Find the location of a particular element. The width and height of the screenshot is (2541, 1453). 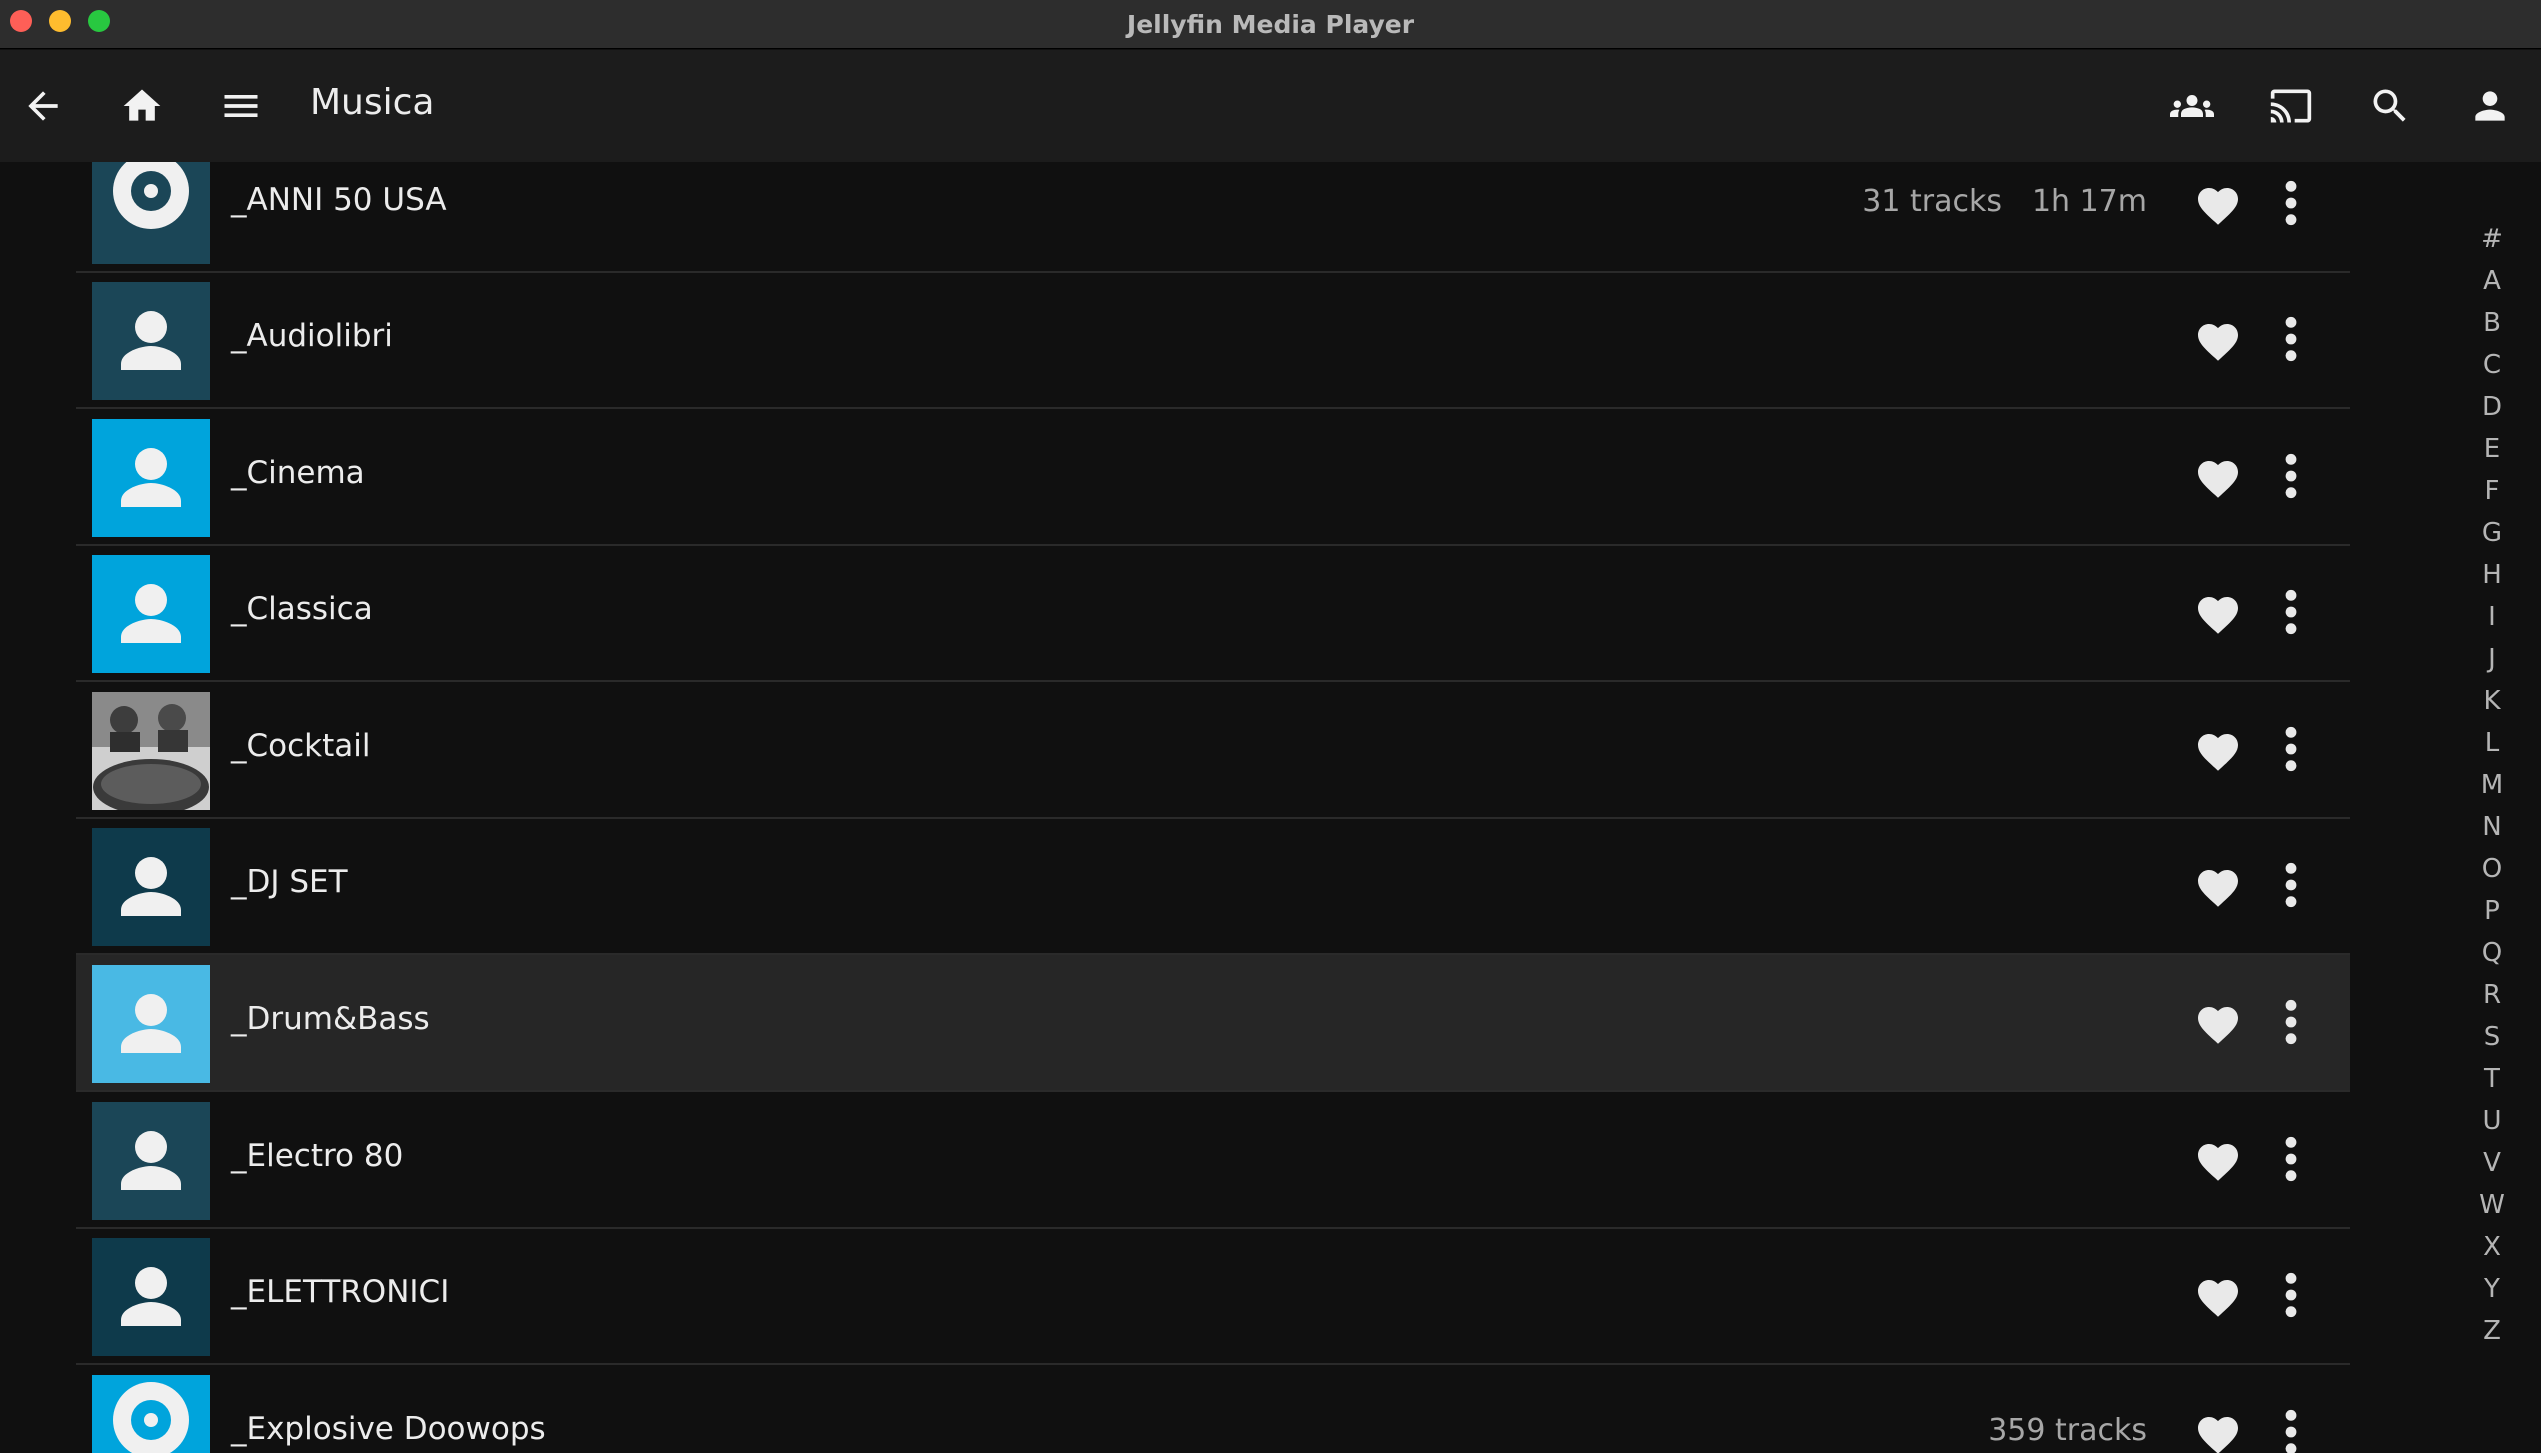

alphabet-letter: M is located at coordinates (2492, 785).